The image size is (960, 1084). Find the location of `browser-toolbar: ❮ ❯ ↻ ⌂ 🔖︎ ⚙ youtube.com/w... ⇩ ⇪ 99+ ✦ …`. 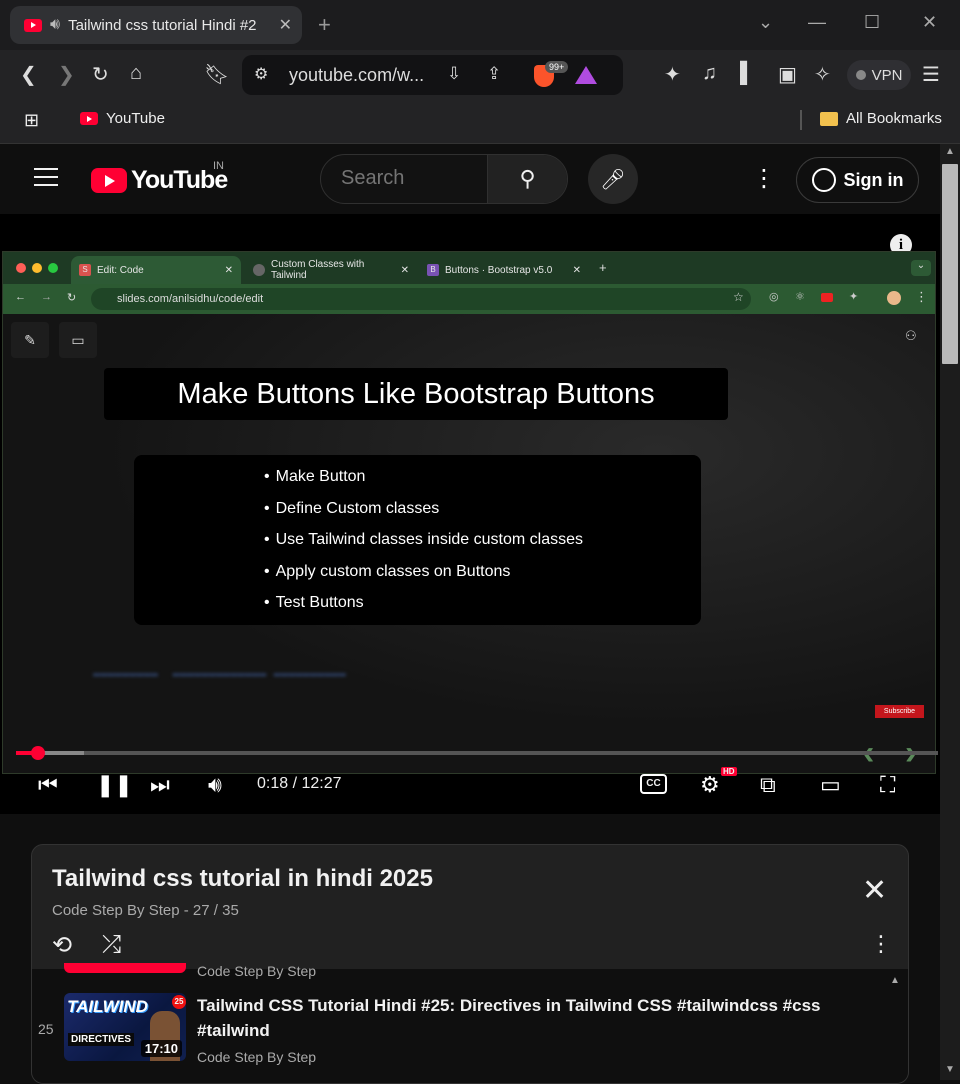

browser-toolbar: ❮ ❯ ↻ ⌂ 🔖︎ ⚙ youtube.com/w... ⇩ ⇪ 99+ ✦ … is located at coordinates (480, 75).